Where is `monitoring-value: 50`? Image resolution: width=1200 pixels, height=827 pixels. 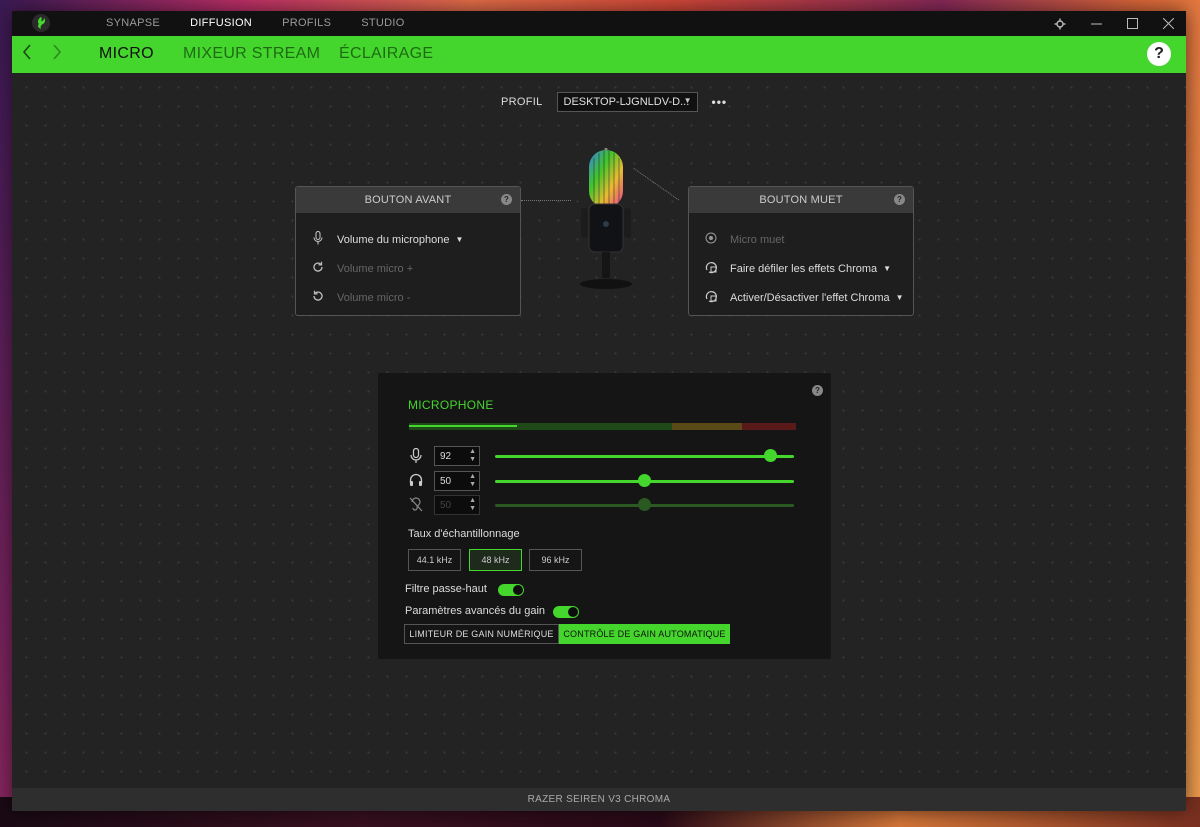
monitoring-value: 50 is located at coordinates (446, 481).